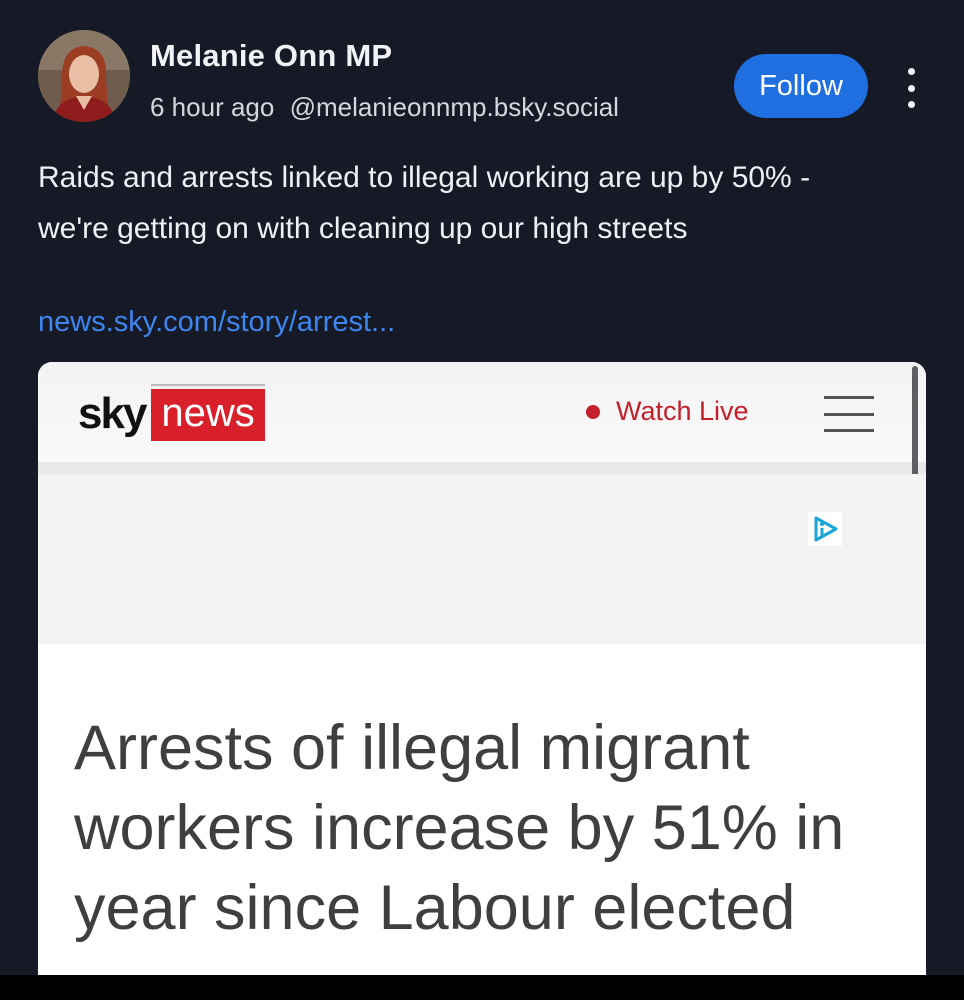  Describe the element at coordinates (454, 107) in the screenshot. I see `author-handle: @melanieonnmp.bsky.social` at that location.